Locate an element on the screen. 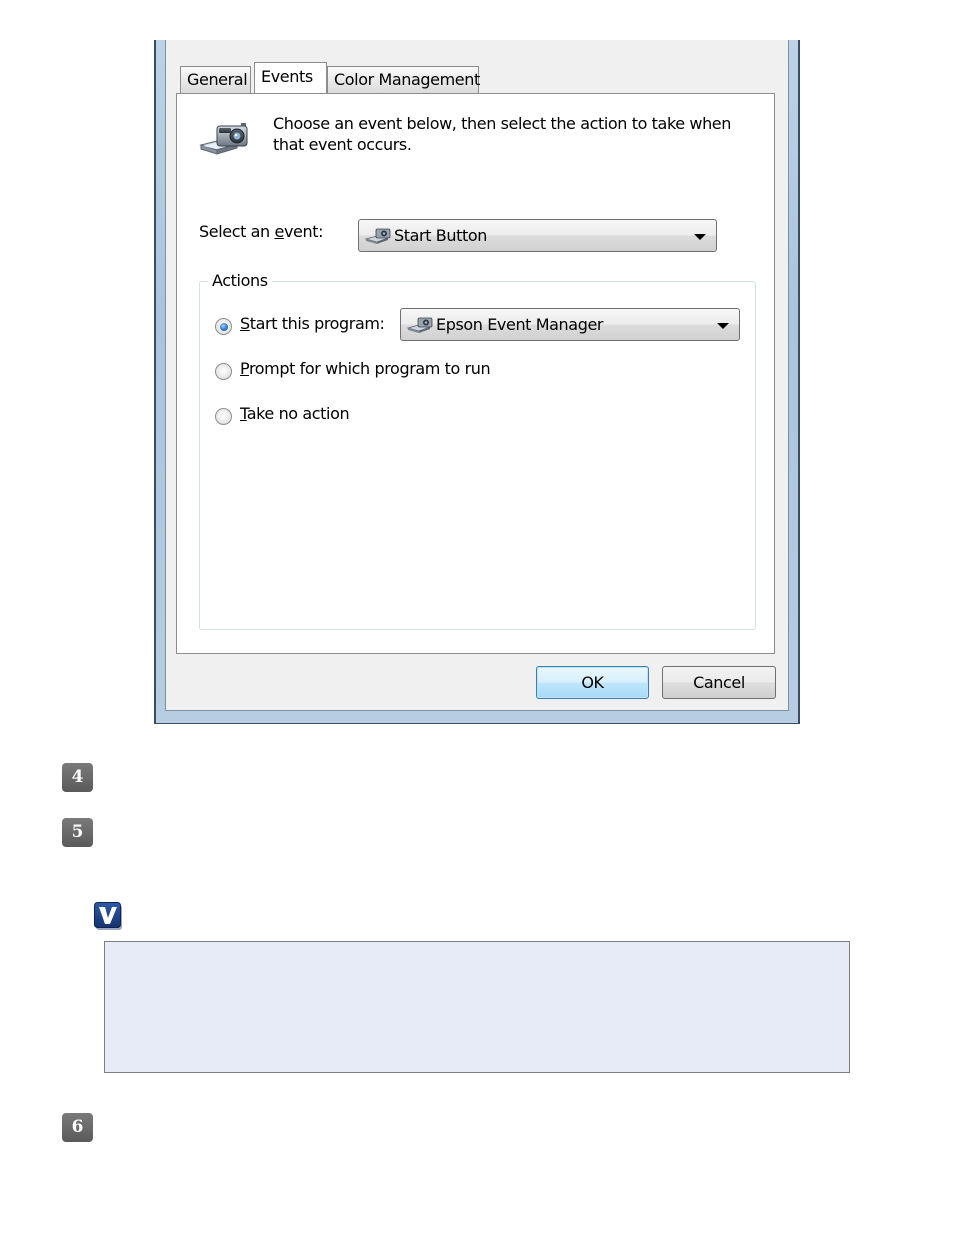  select-event-label: Select an event: is located at coordinates (261, 231).